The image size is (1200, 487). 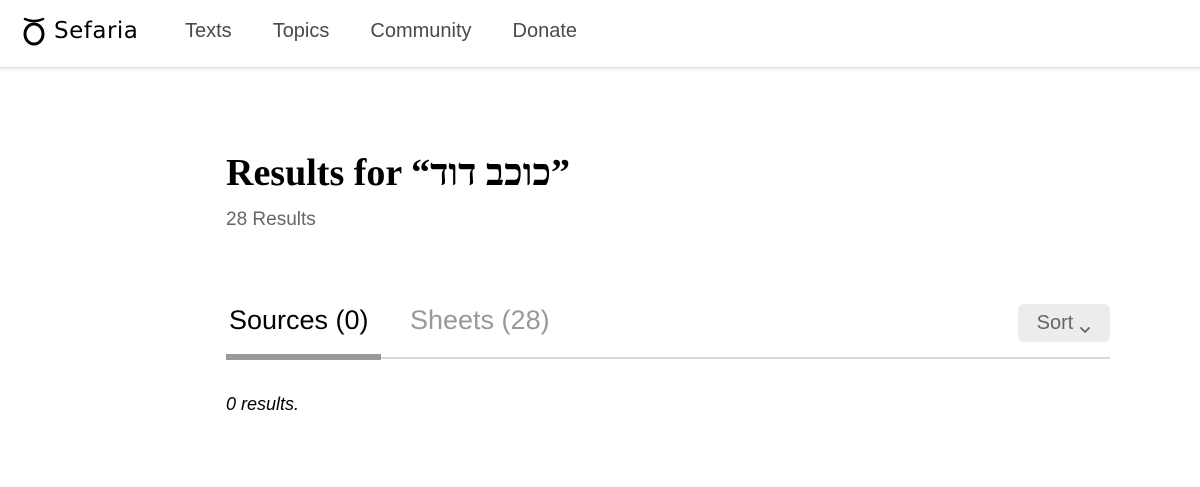 I want to click on active-tab-indicator, so click(x=303, y=357).